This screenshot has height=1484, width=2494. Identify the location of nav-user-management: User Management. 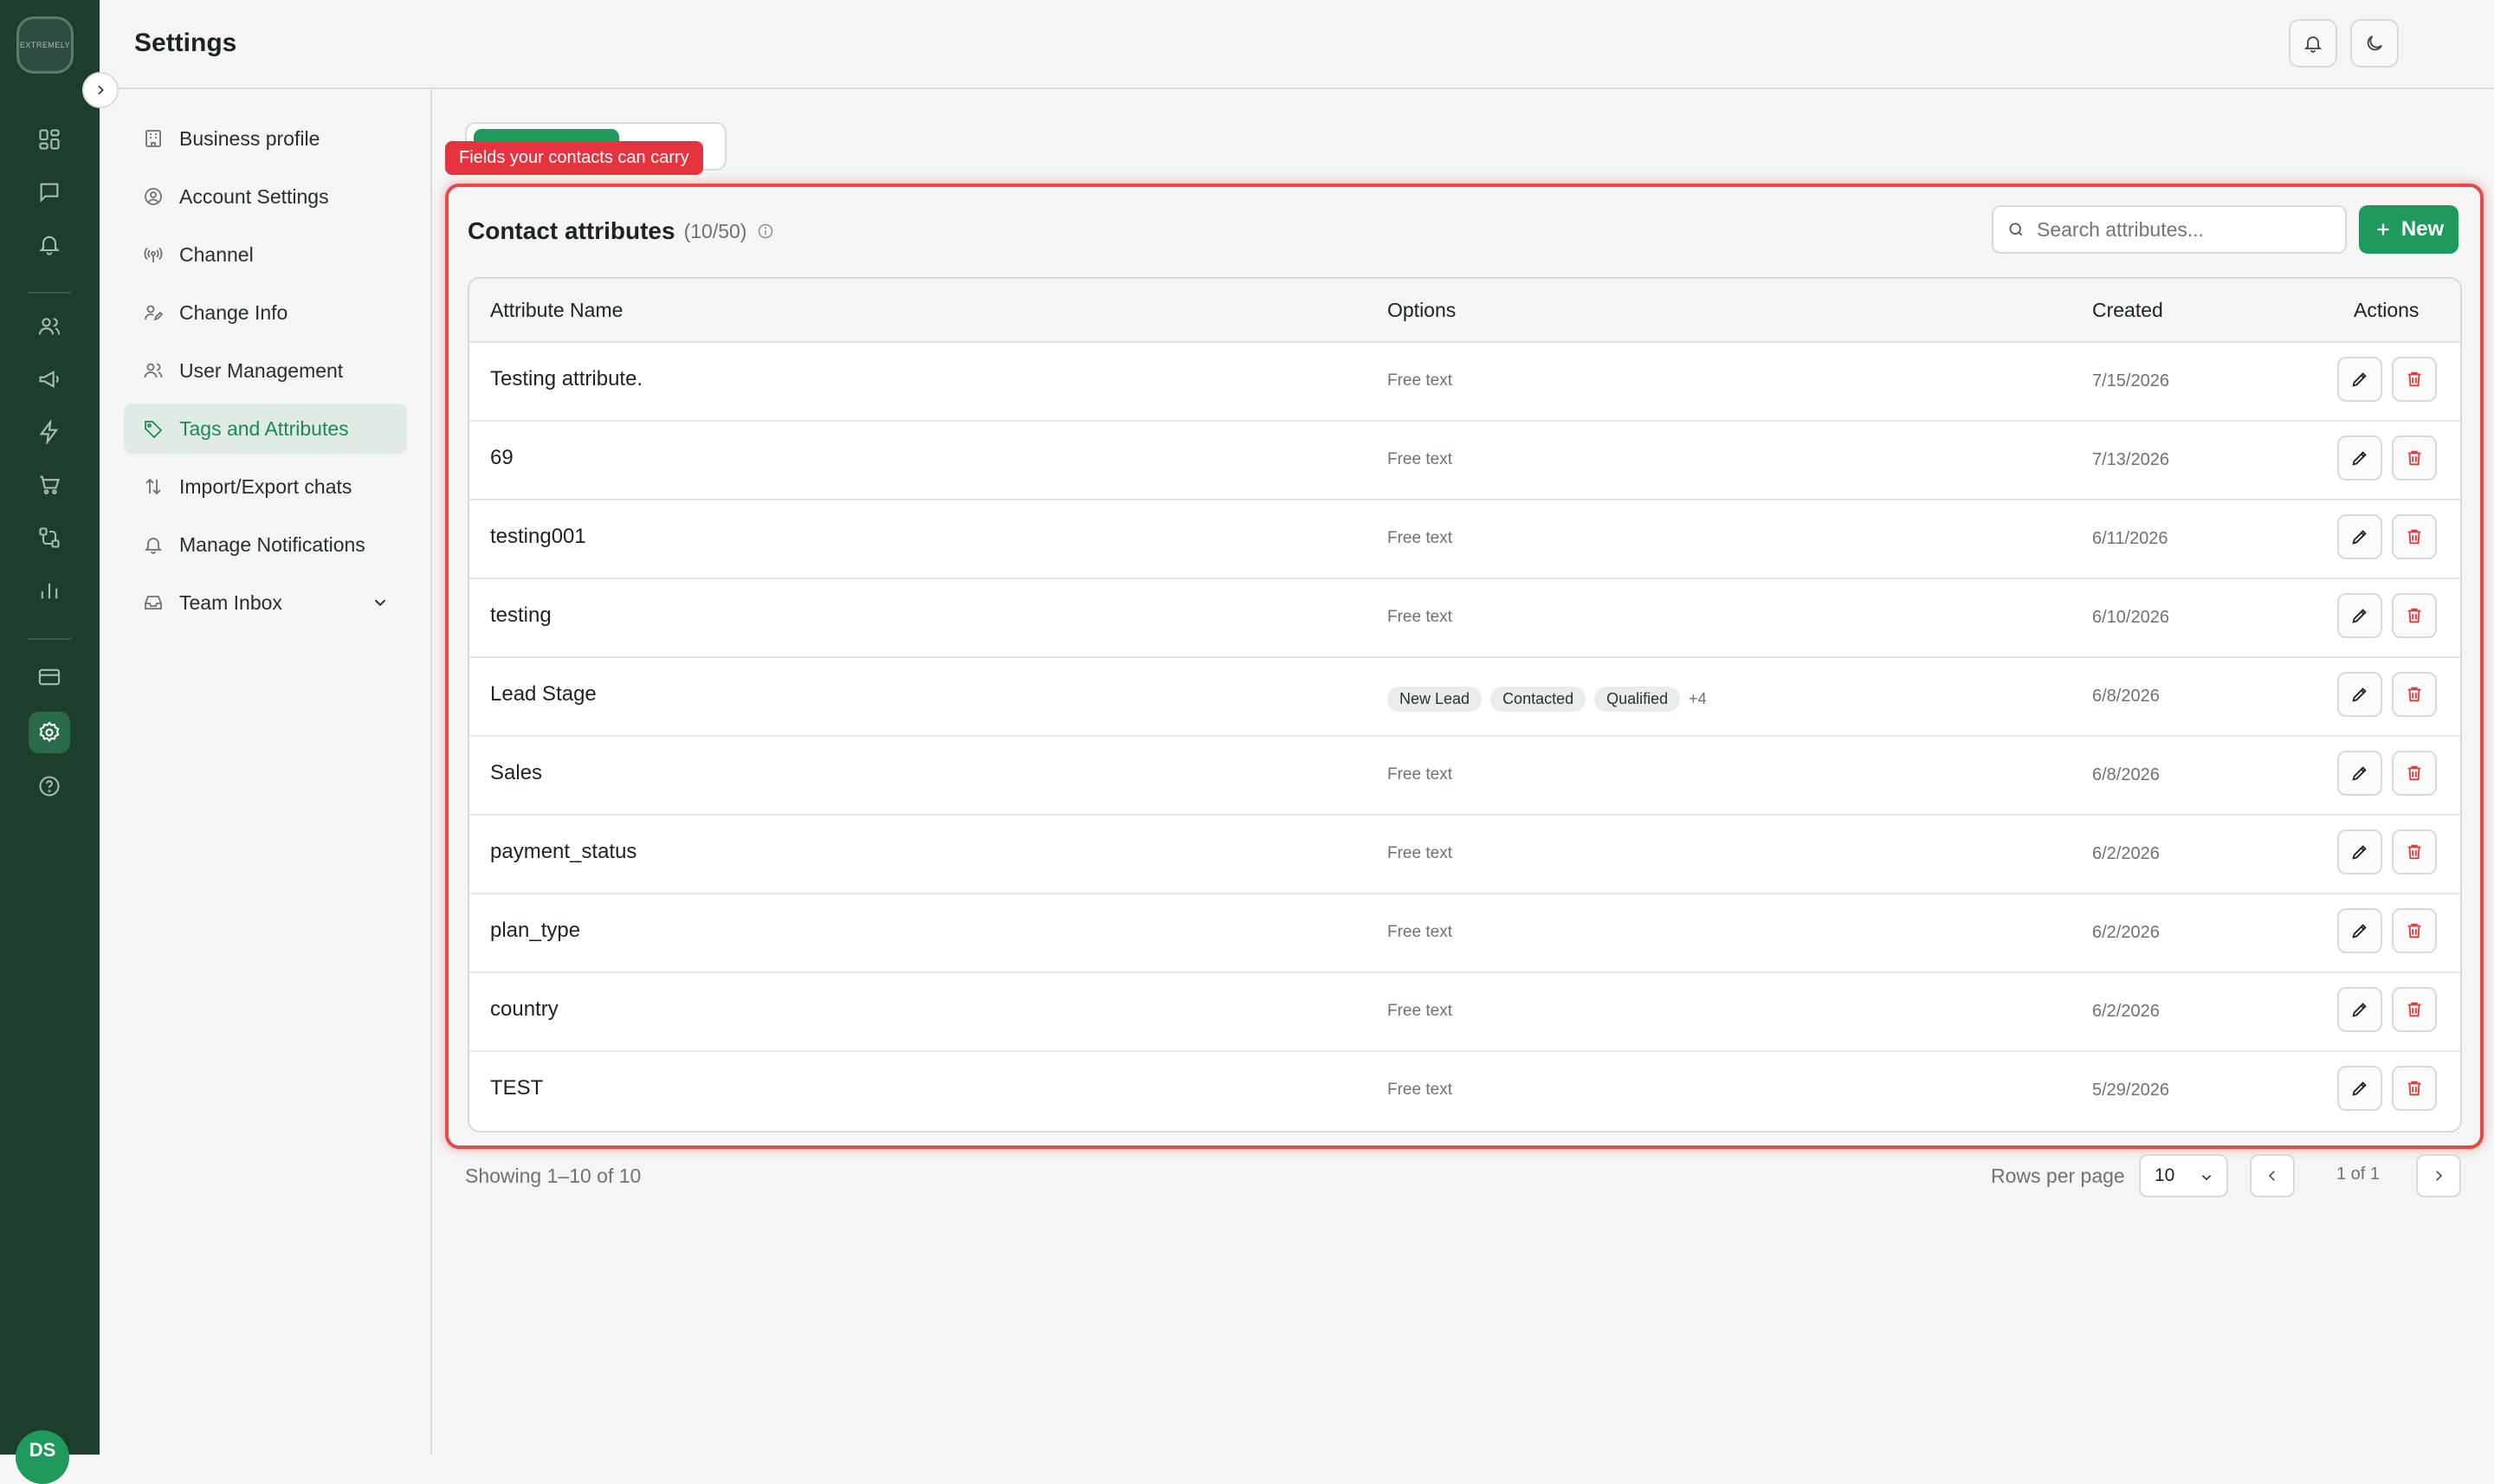
(265, 370).